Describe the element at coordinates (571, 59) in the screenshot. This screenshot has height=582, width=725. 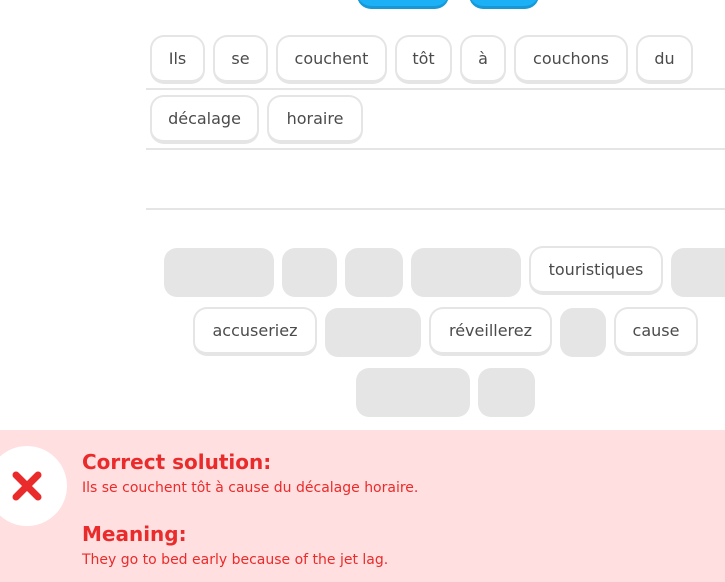
I see `answer-chip: couchons` at that location.